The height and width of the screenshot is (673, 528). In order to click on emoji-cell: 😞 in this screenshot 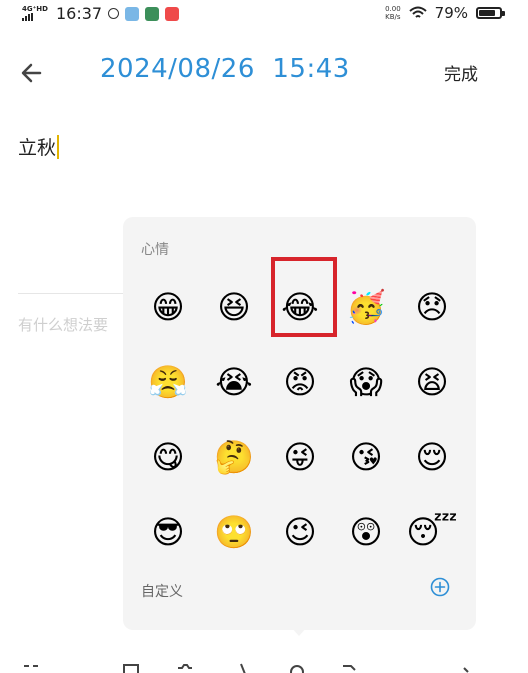, I will do `click(432, 306)`.